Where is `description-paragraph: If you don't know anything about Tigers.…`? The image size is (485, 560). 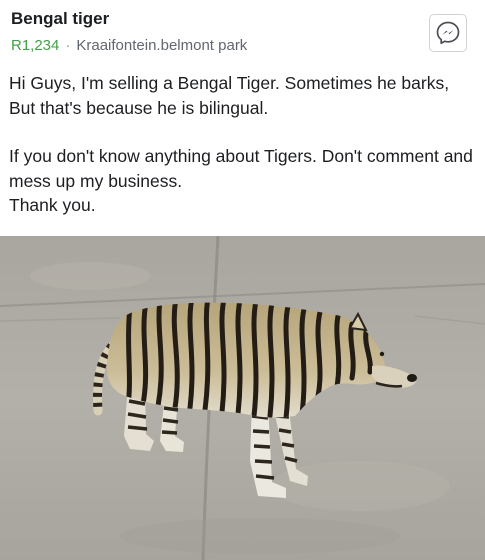 description-paragraph: If you don't know anything about Tigers.… is located at coordinates (241, 180).